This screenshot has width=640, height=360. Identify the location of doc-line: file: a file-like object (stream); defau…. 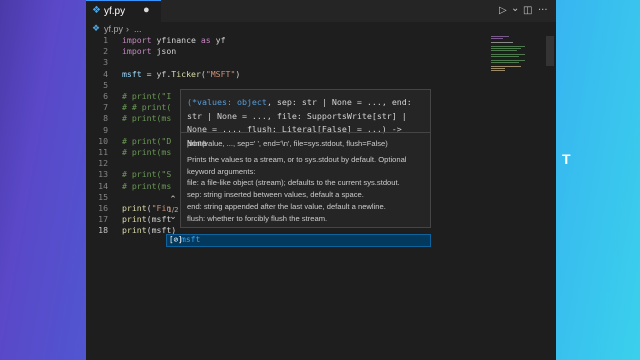
(293, 183).